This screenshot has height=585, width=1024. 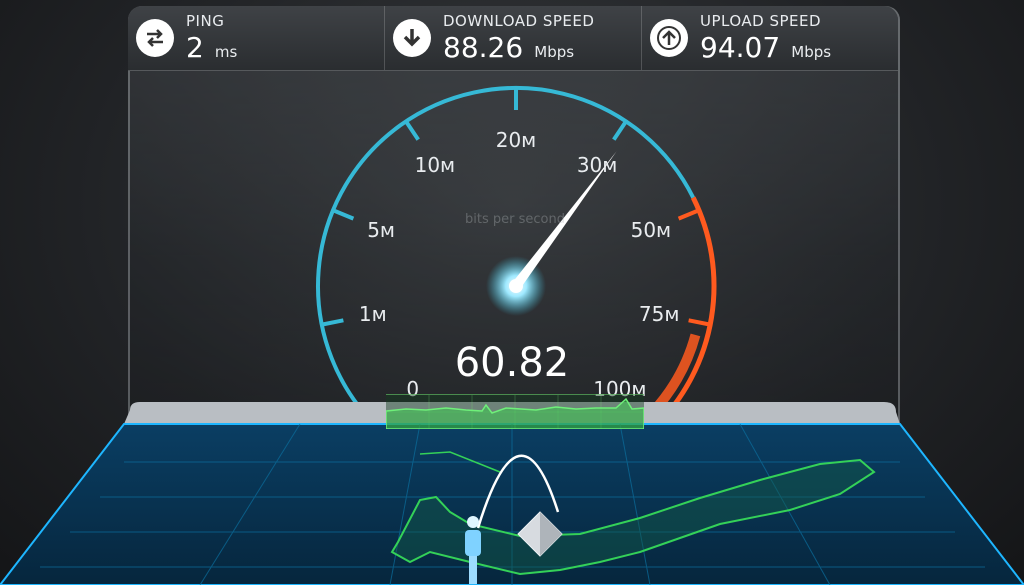 I want to click on throughput-sparkline, so click(x=515, y=412).